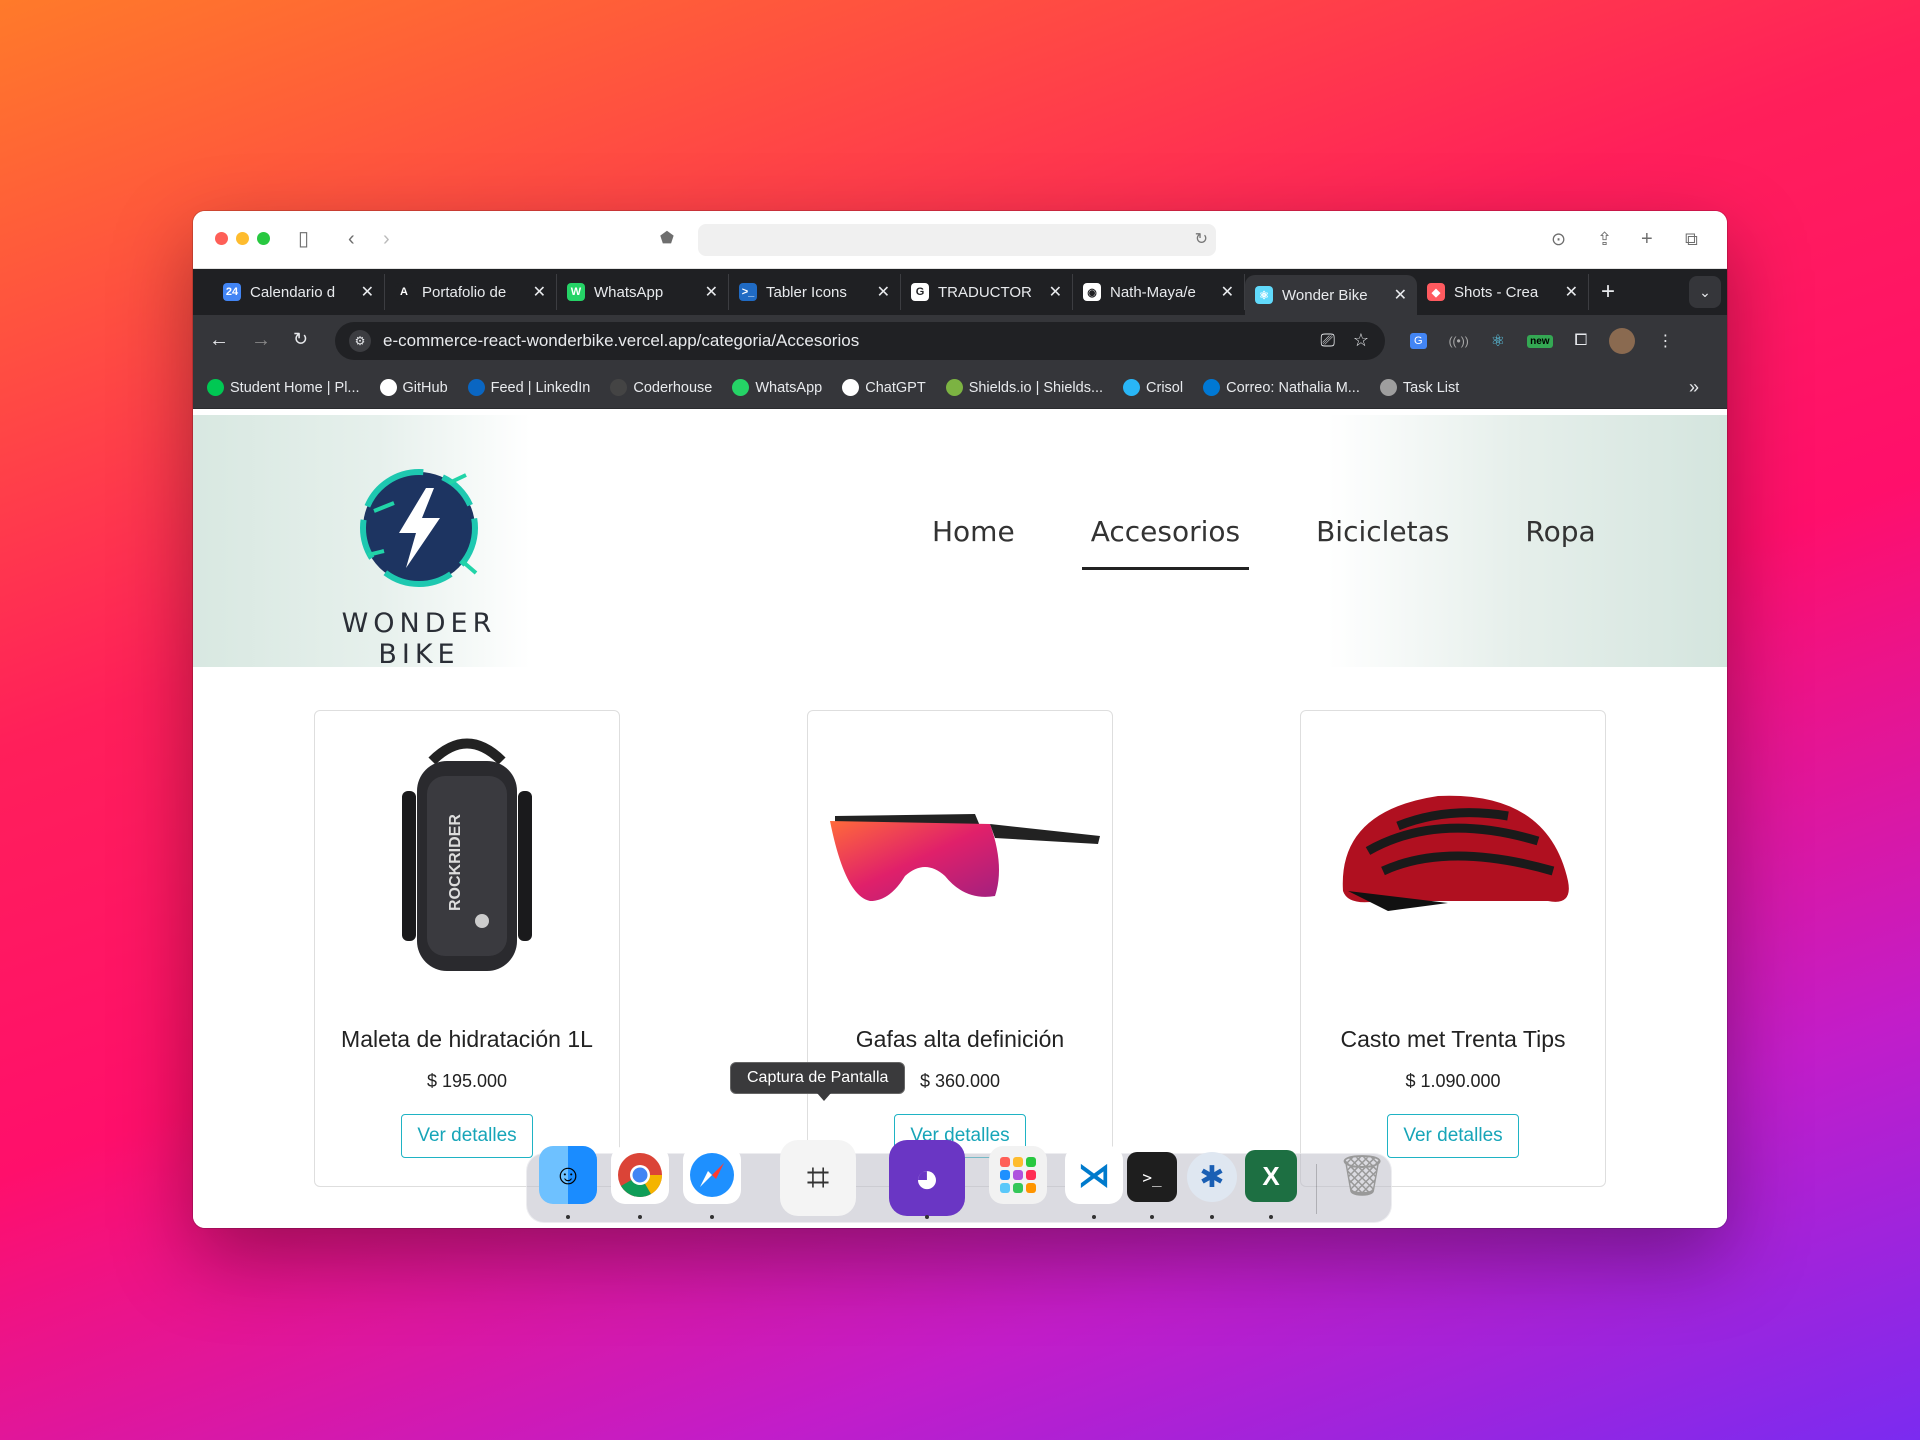 Image resolution: width=1920 pixels, height=1440 pixels. Describe the element at coordinates (471, 292) in the screenshot. I see `browser-tab: A Portafolio de ✕` at that location.